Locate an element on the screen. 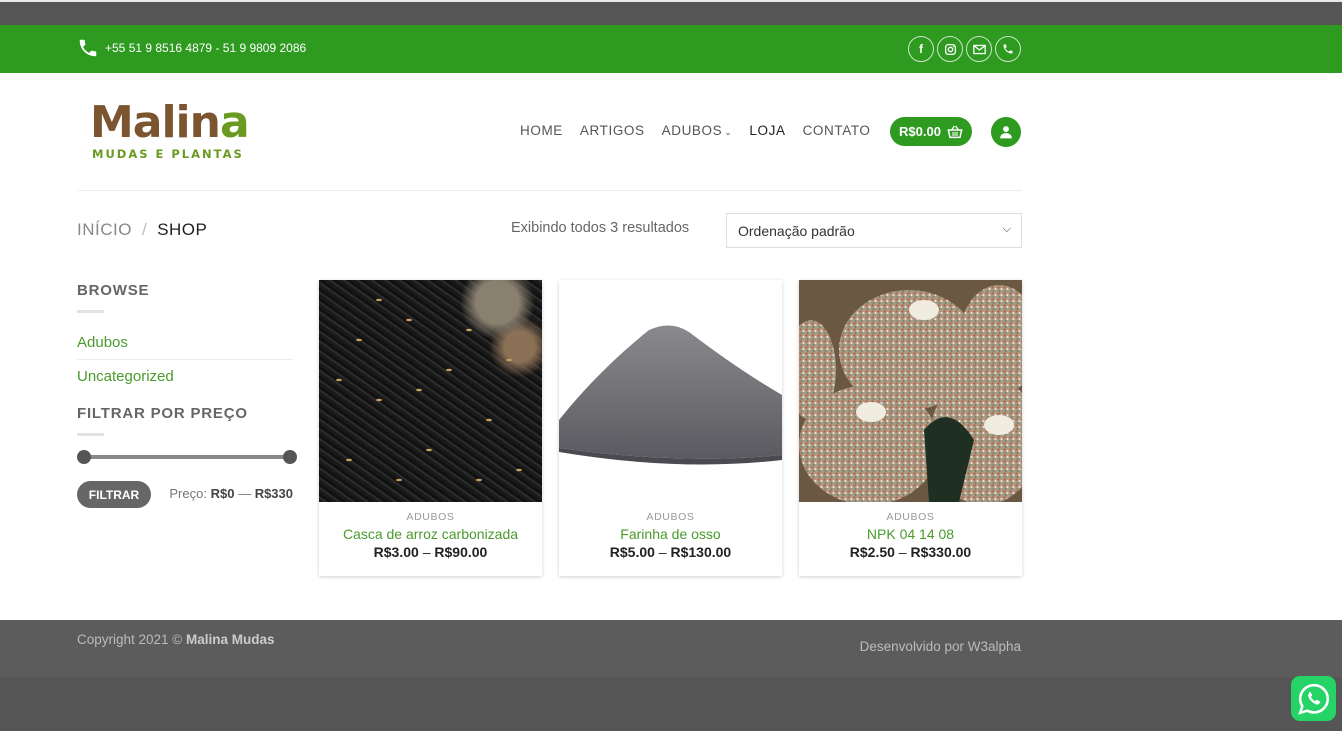 This screenshot has height=731, width=1342. instagram-icon is located at coordinates (950, 49).